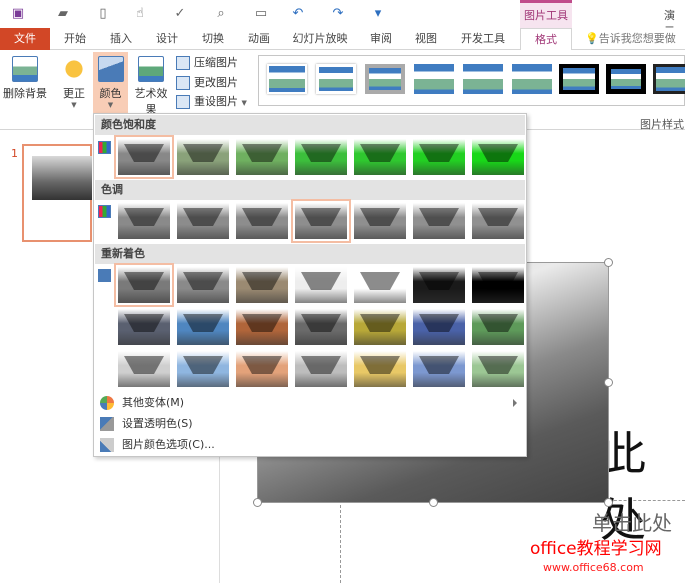  I want to click on tab-slideshow: 幻灯片放映, so click(320, 39).